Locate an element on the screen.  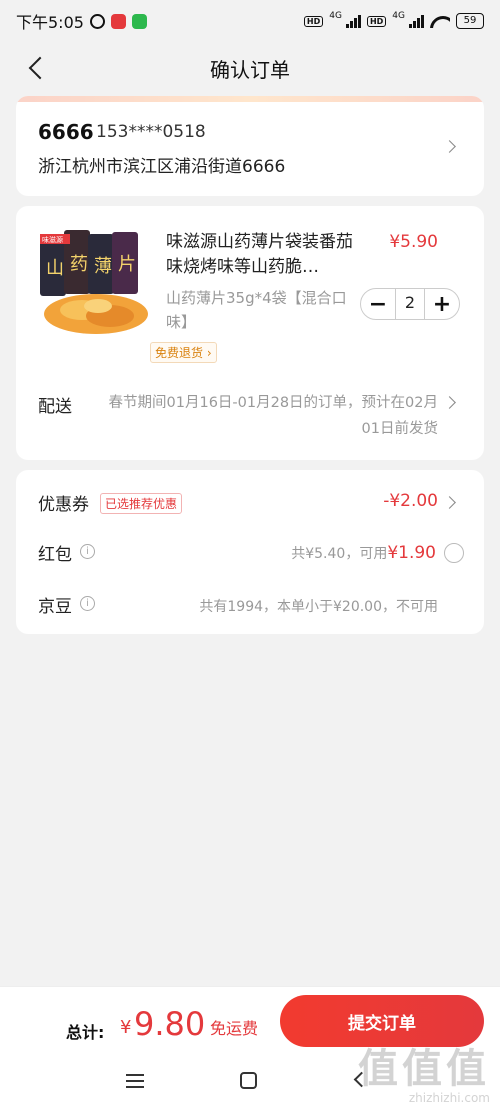
network-type-2: 4G is located at coordinates (398, 16).